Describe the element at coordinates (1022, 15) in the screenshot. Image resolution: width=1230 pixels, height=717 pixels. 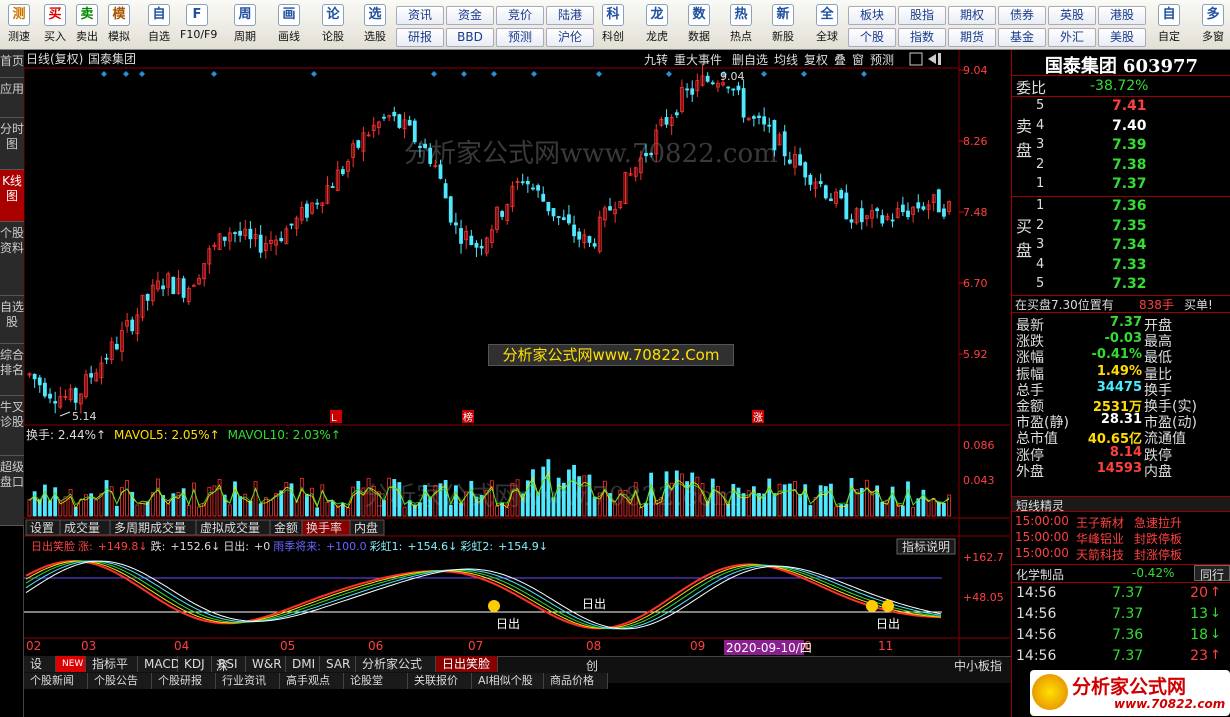
I see `toolbar-small-11: 债券` at that location.